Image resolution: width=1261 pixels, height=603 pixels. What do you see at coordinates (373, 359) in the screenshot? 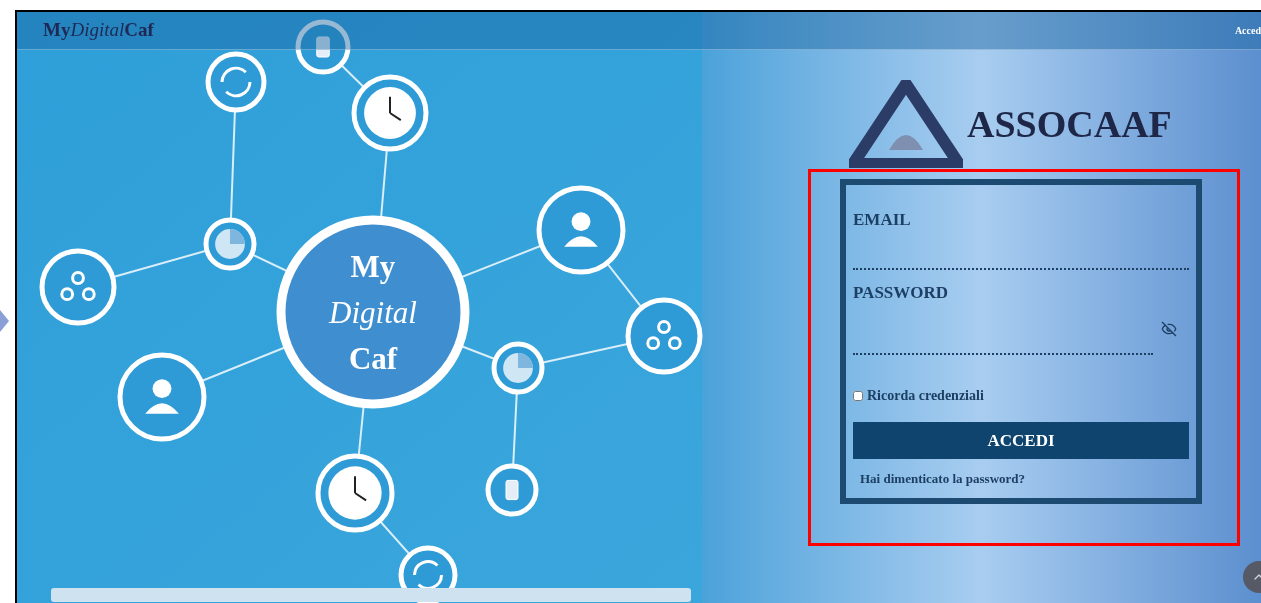
I see `center-label: Caf` at bounding box center [373, 359].